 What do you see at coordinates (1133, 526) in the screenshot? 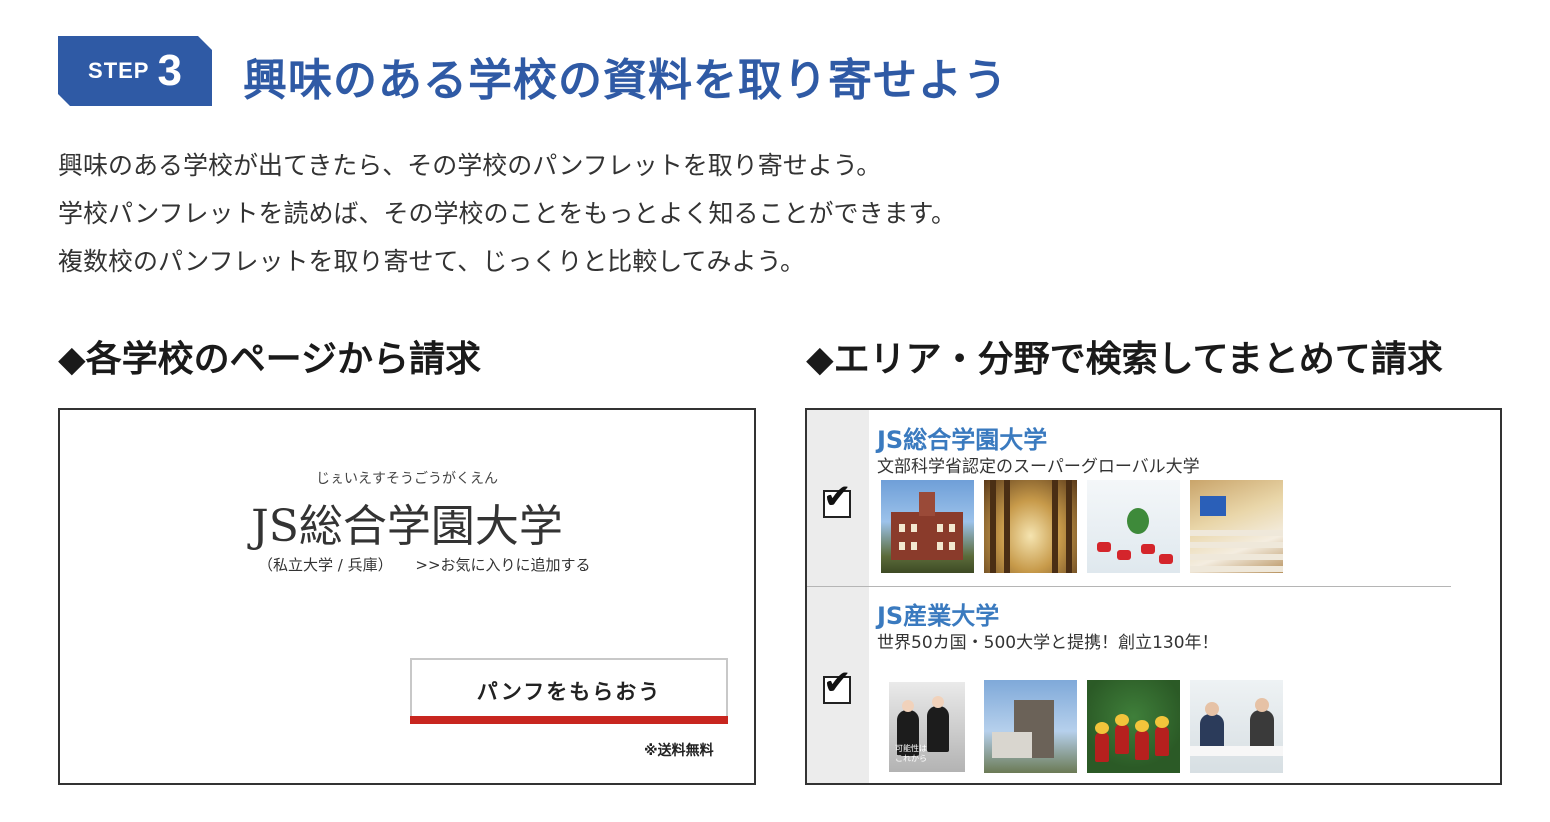
I see `lounge-photo` at bounding box center [1133, 526].